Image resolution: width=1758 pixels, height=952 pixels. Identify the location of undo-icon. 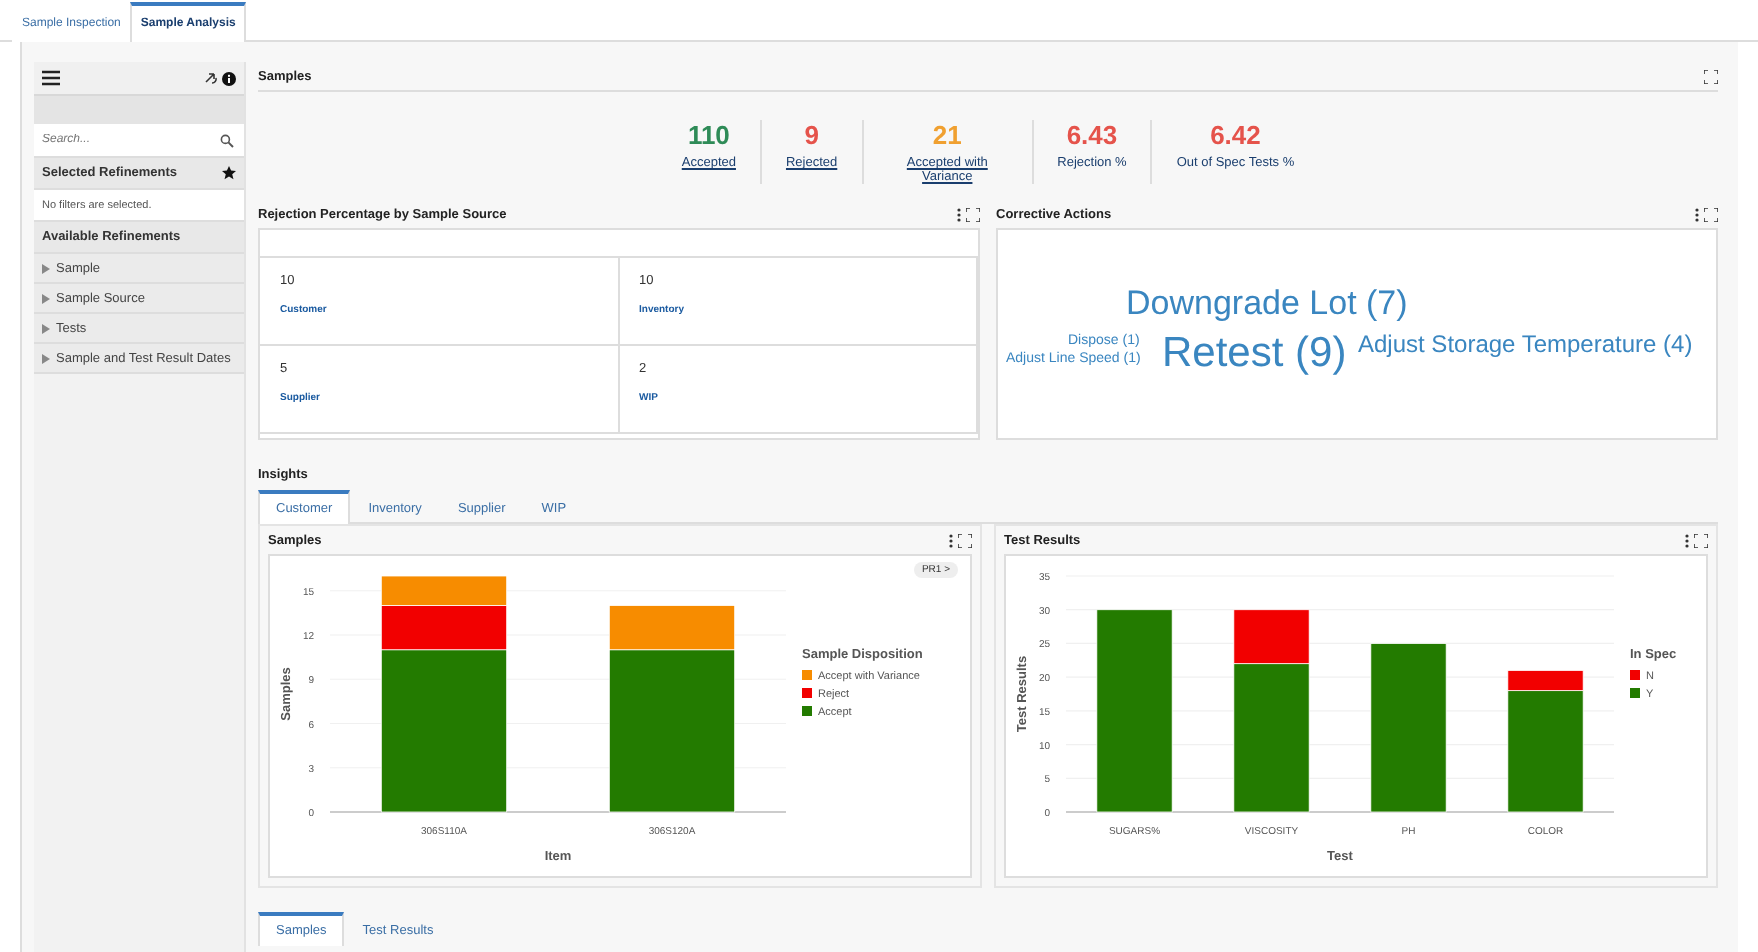
(211, 78).